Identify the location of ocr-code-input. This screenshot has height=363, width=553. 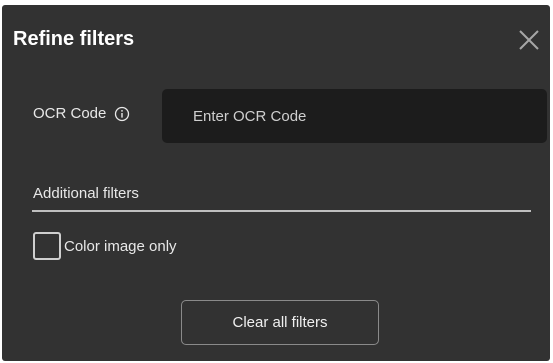
(354, 116).